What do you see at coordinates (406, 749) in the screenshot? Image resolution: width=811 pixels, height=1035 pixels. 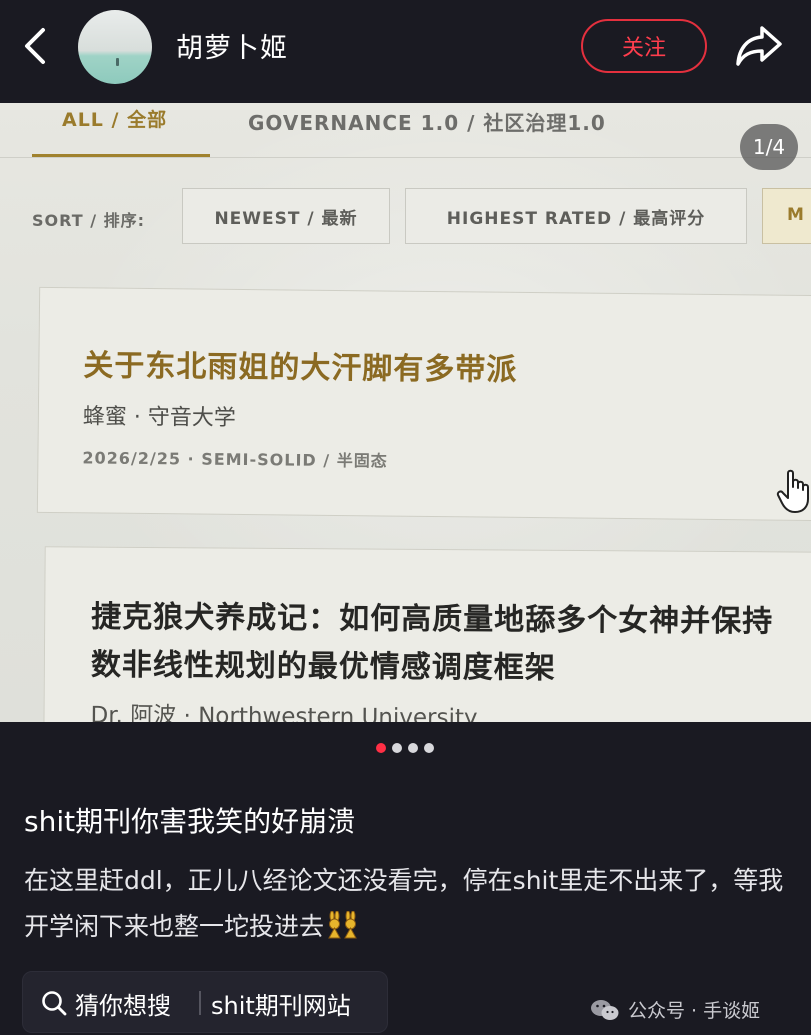 I see `carousel-indicator` at bounding box center [406, 749].